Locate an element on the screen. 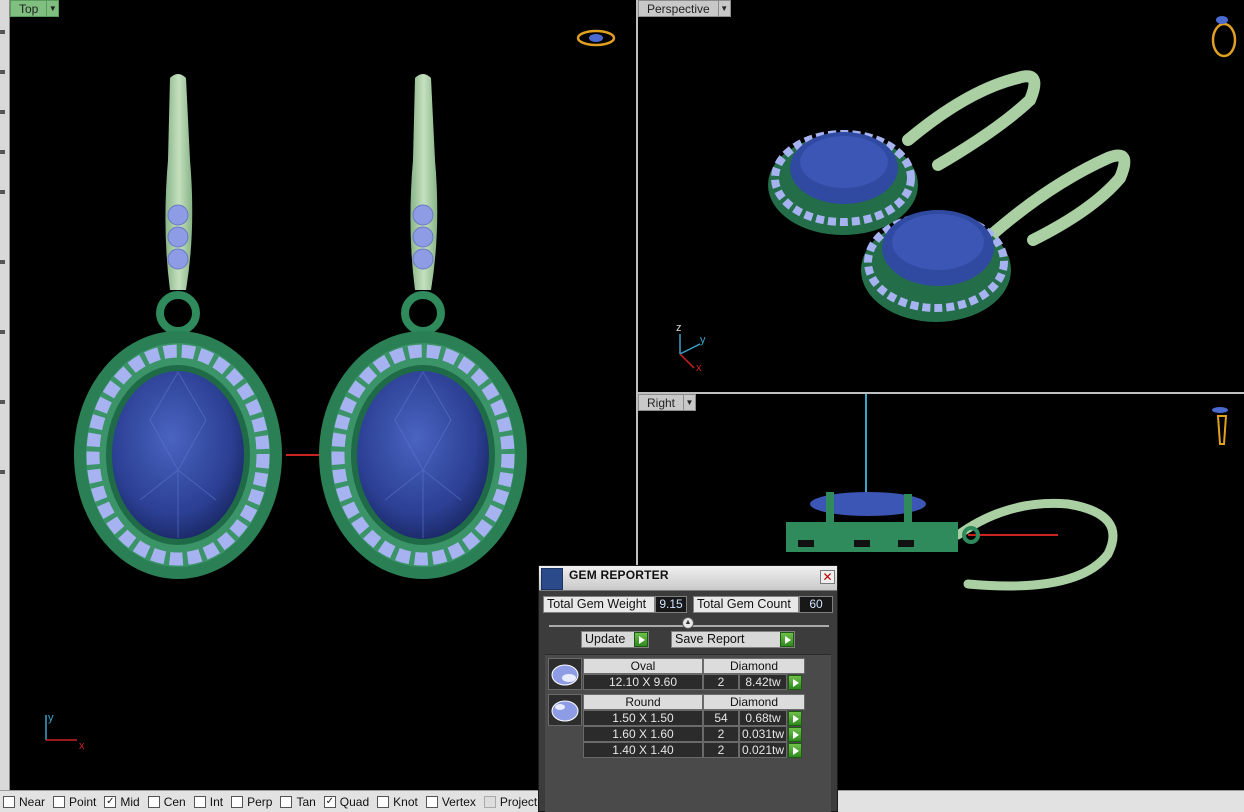  group-2-shape: Round is located at coordinates (643, 702).